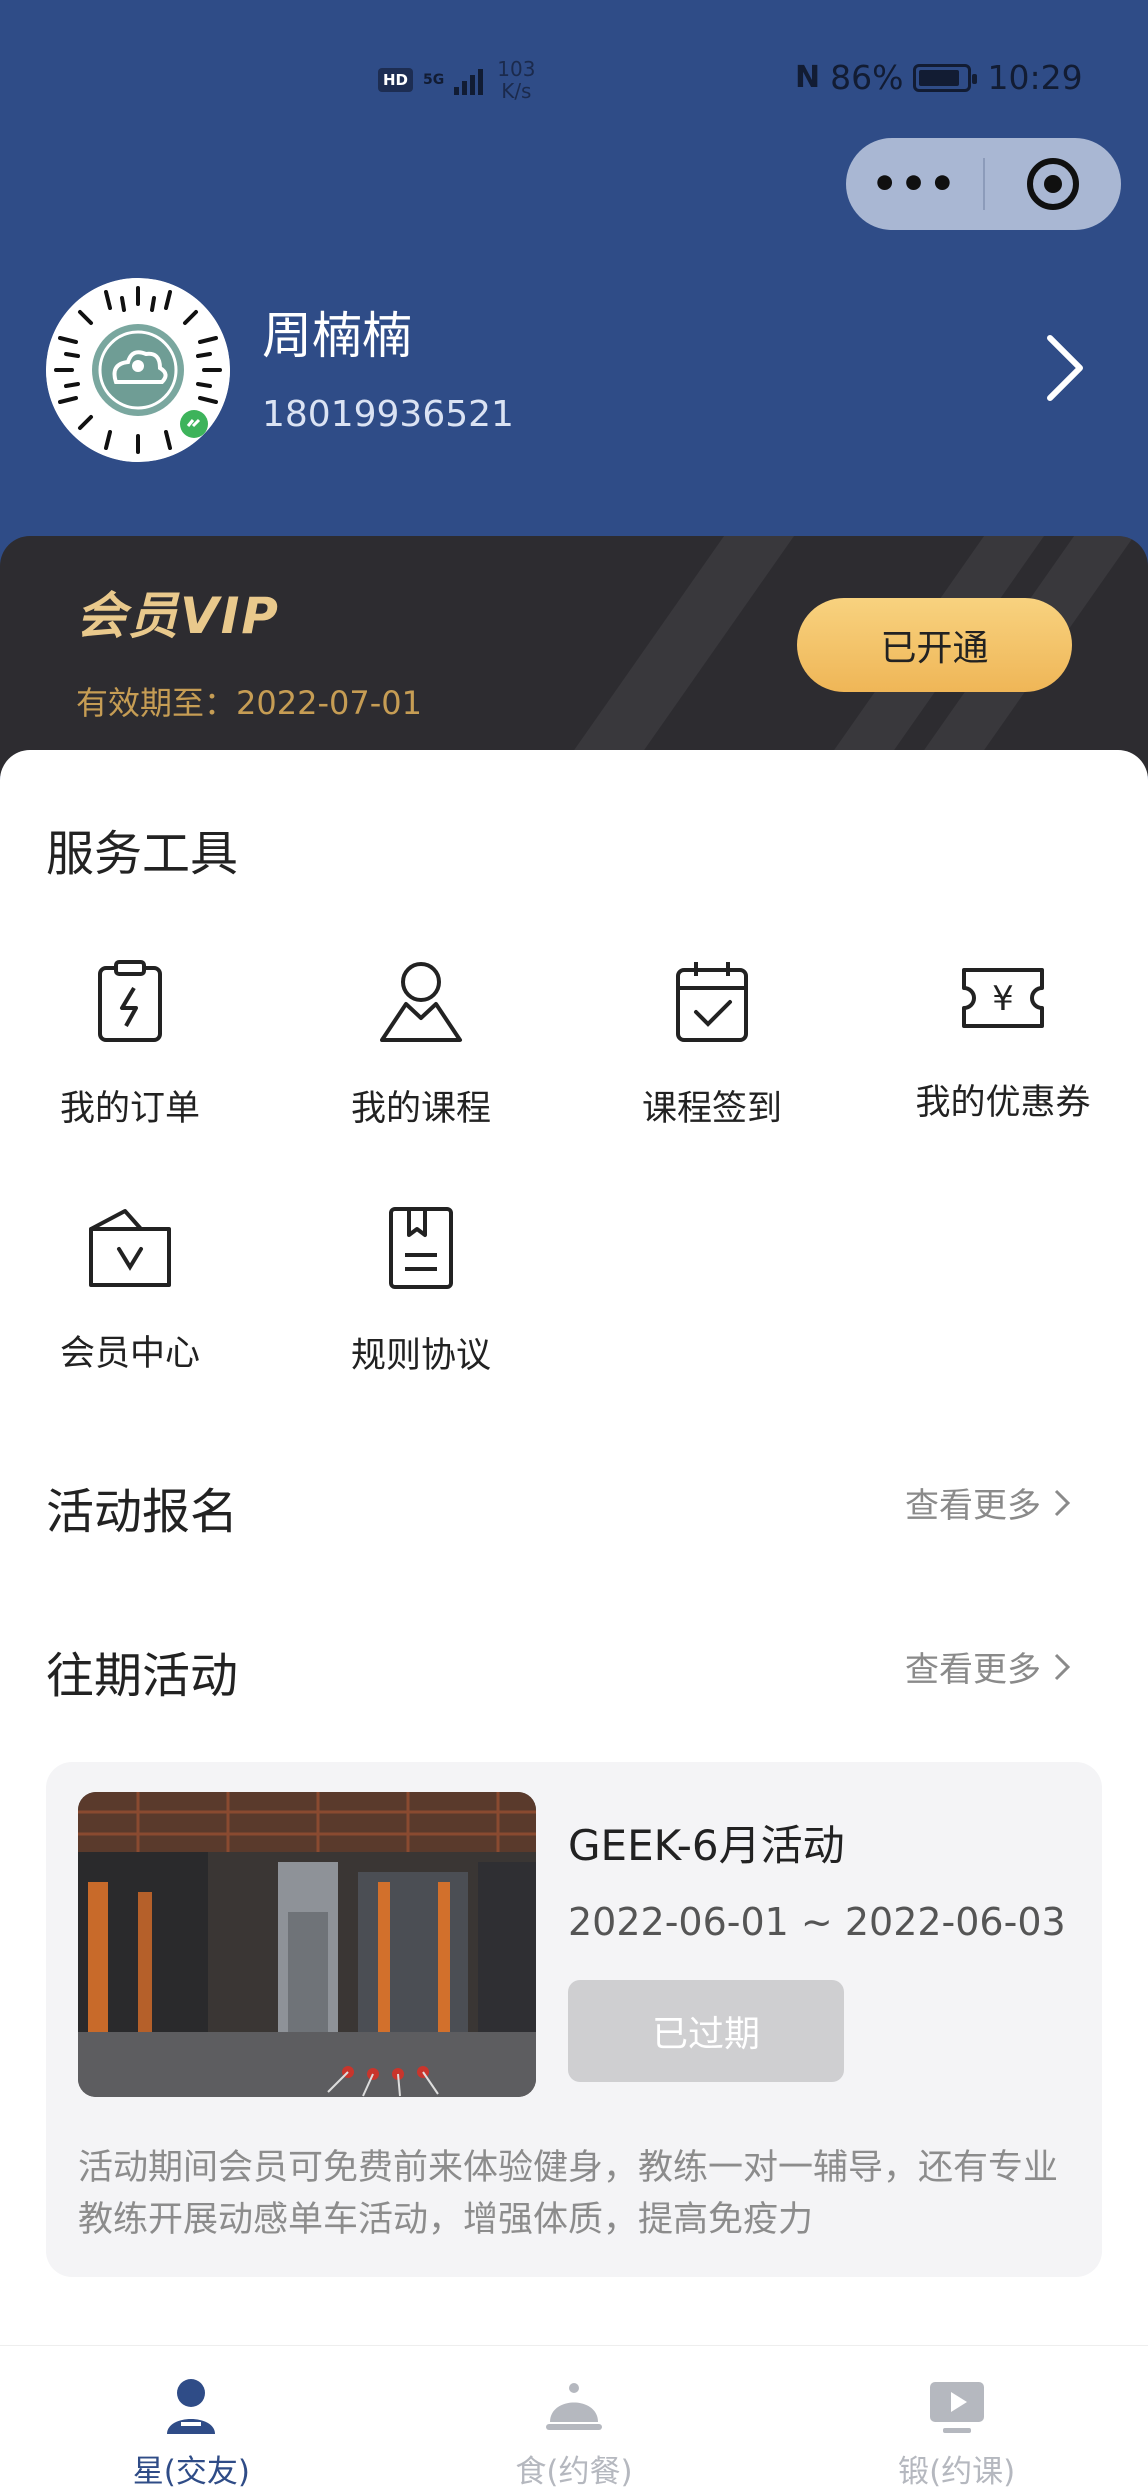 Image resolution: width=1148 pixels, height=2492 pixels. Describe the element at coordinates (388, 414) in the screenshot. I see `profile-phone: 18019936521` at that location.